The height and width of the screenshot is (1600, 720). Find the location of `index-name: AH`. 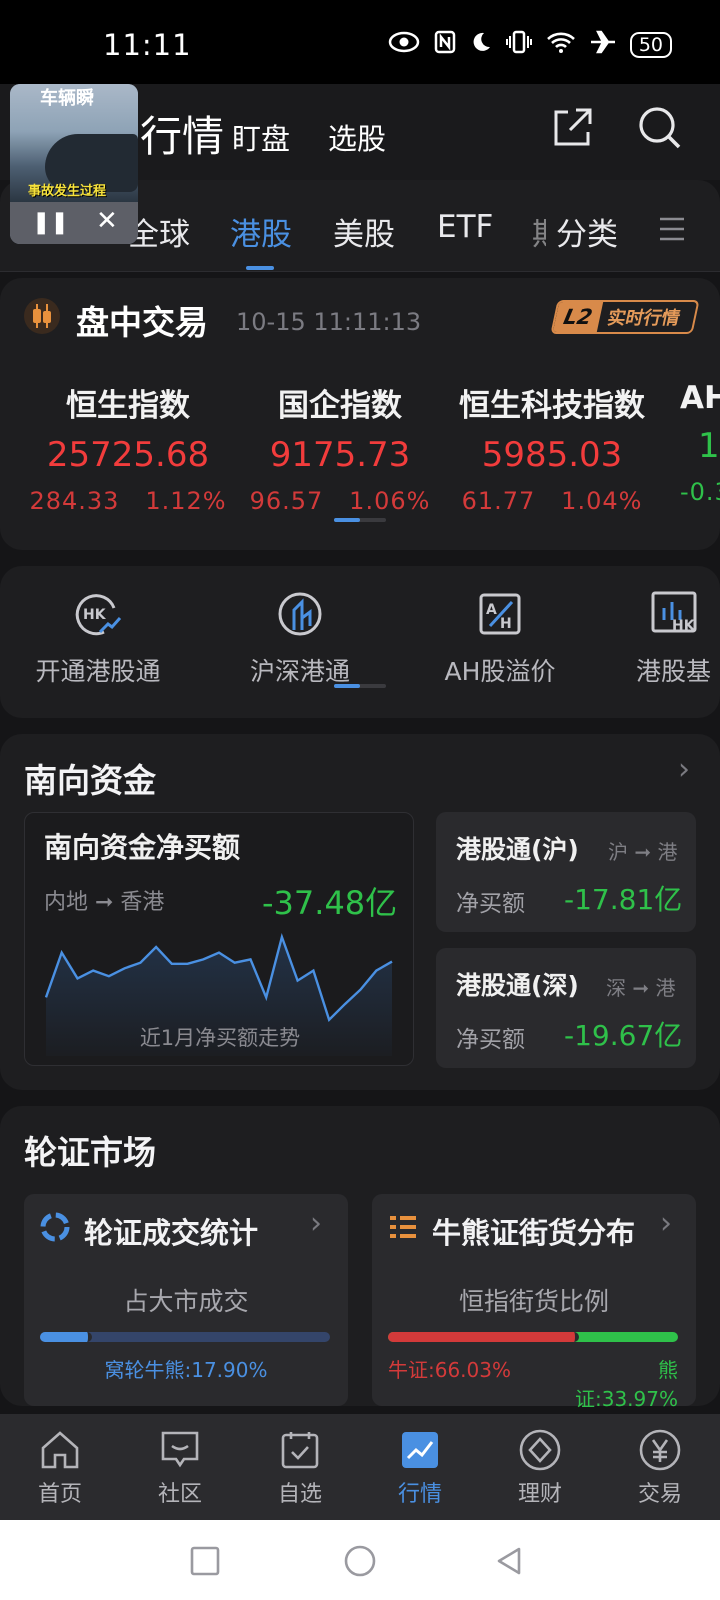

index-name: AH is located at coordinates (700, 398).